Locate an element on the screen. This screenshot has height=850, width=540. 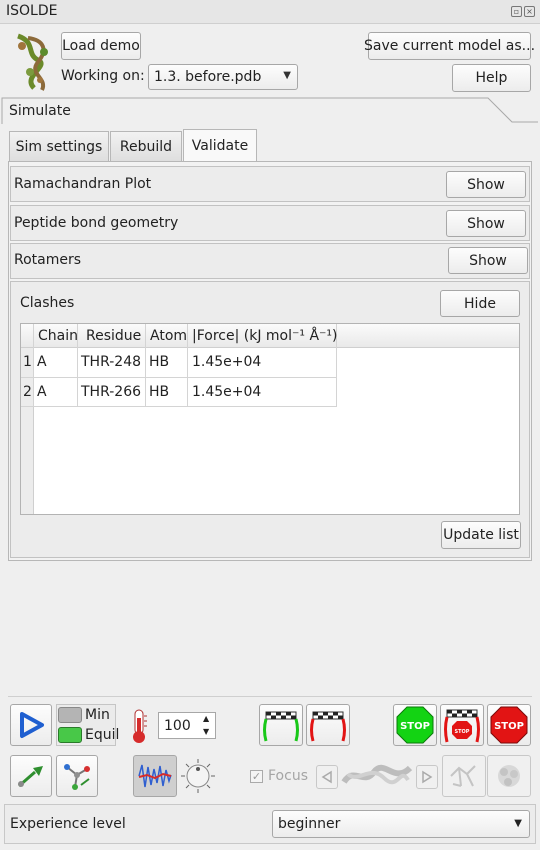
peptide-label: Peptide bond geometry is located at coordinates (96, 223).